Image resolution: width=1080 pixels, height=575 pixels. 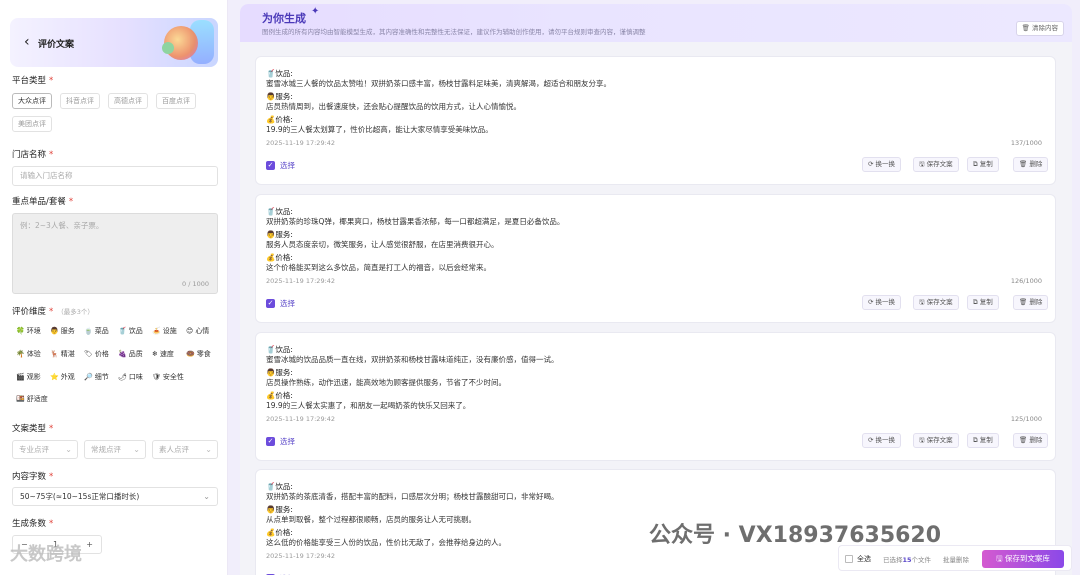 What do you see at coordinates (62, 225) in the screenshot?
I see `product-placeholder: 例：2~3人餐、亲子票。` at bounding box center [62, 225].